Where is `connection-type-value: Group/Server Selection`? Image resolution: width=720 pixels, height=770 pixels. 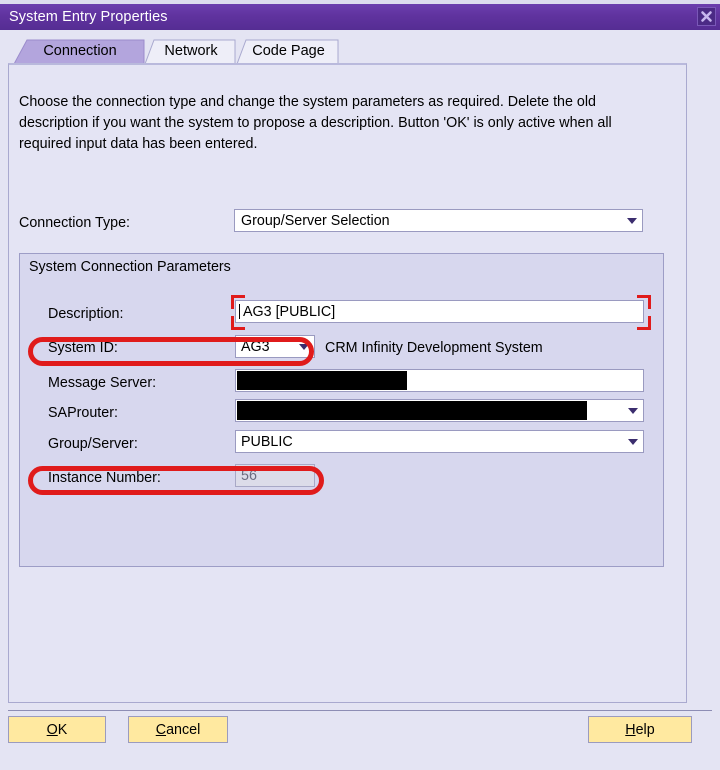
connection-type-value: Group/Server Selection is located at coordinates (315, 220).